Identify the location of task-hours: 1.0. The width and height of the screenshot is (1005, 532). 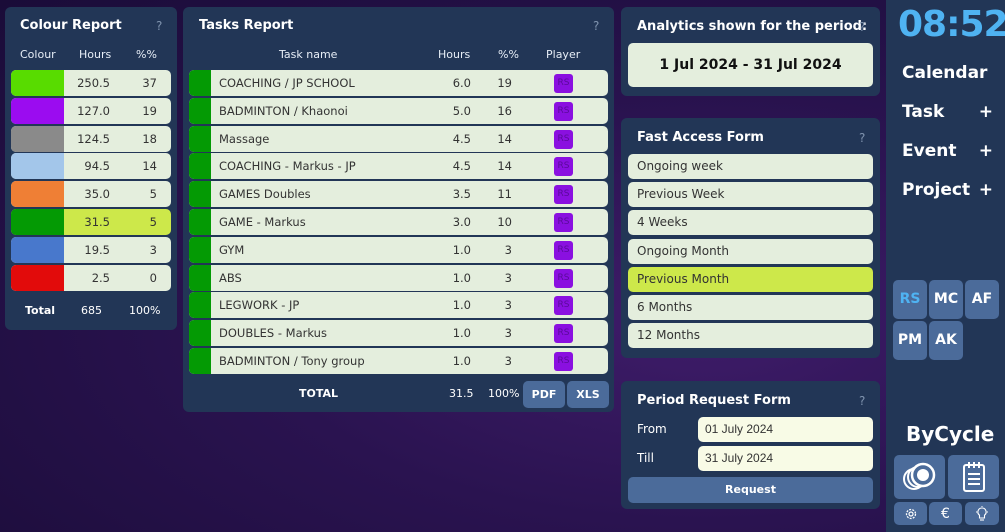
(461, 305).